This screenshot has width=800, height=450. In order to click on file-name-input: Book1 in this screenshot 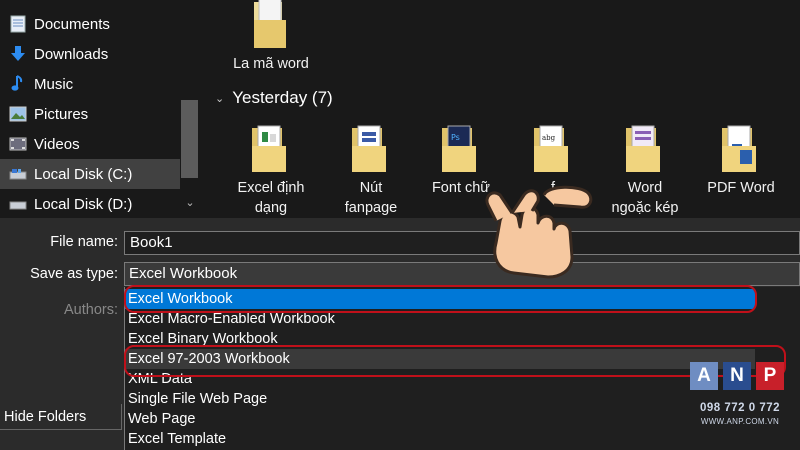, I will do `click(462, 243)`.